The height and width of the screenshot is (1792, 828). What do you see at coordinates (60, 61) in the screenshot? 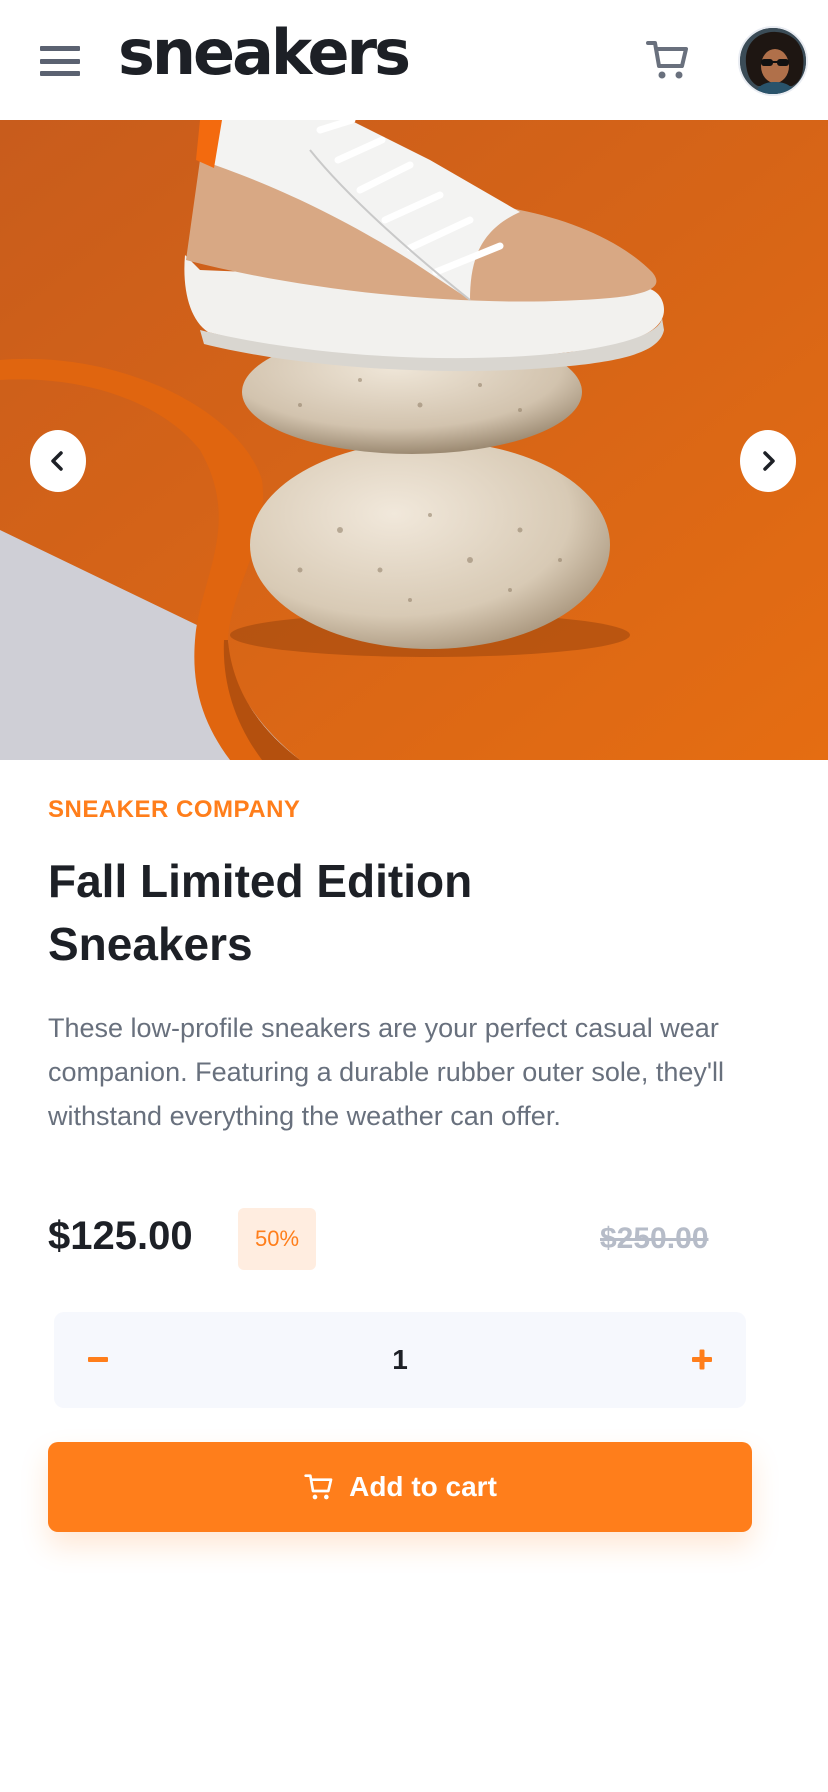
I see `hamburger-menu-icon` at bounding box center [60, 61].